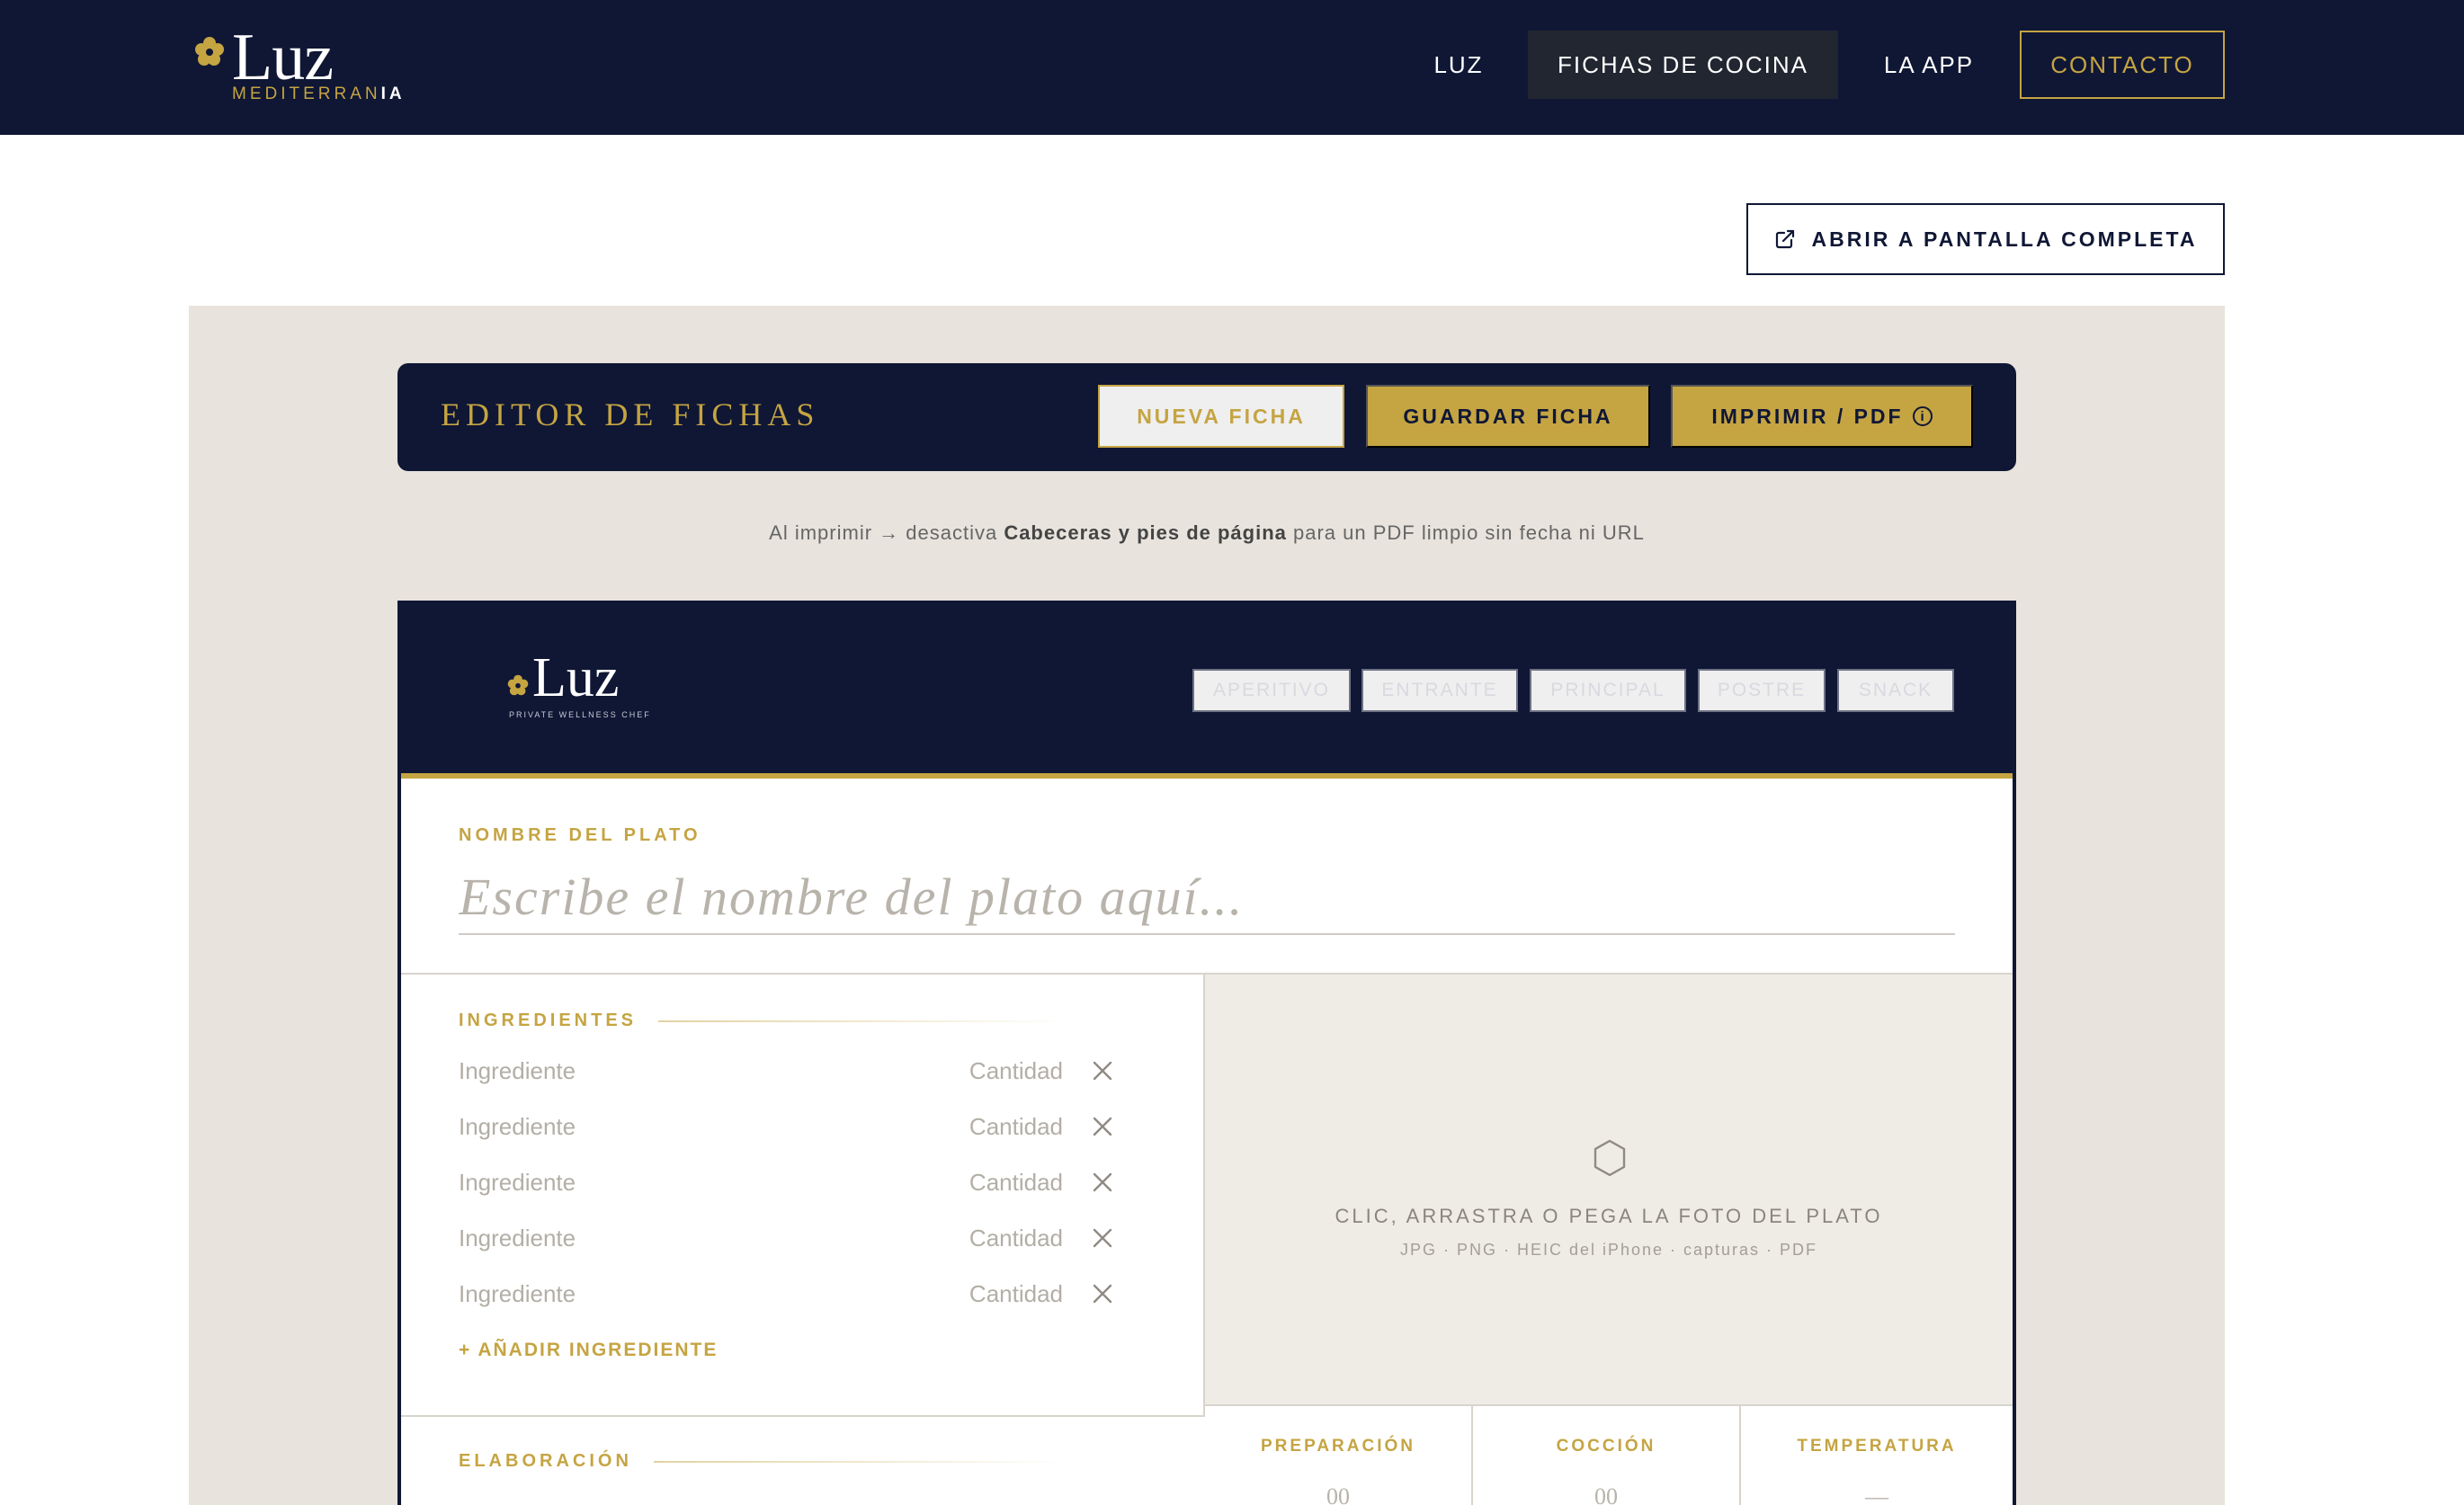 The width and height of the screenshot is (2464, 1505). I want to click on ingredients-section: INGREDIENTES + AÑADIR INGRE, so click(803, 1196).